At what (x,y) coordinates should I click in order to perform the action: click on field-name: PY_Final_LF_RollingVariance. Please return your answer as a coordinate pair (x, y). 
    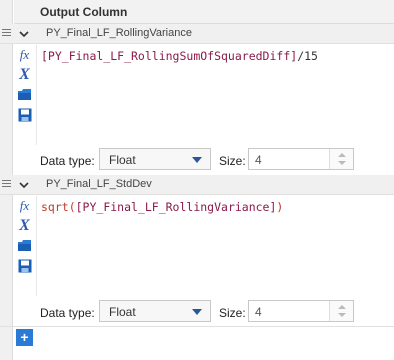
    Looking at the image, I should click on (119, 33).